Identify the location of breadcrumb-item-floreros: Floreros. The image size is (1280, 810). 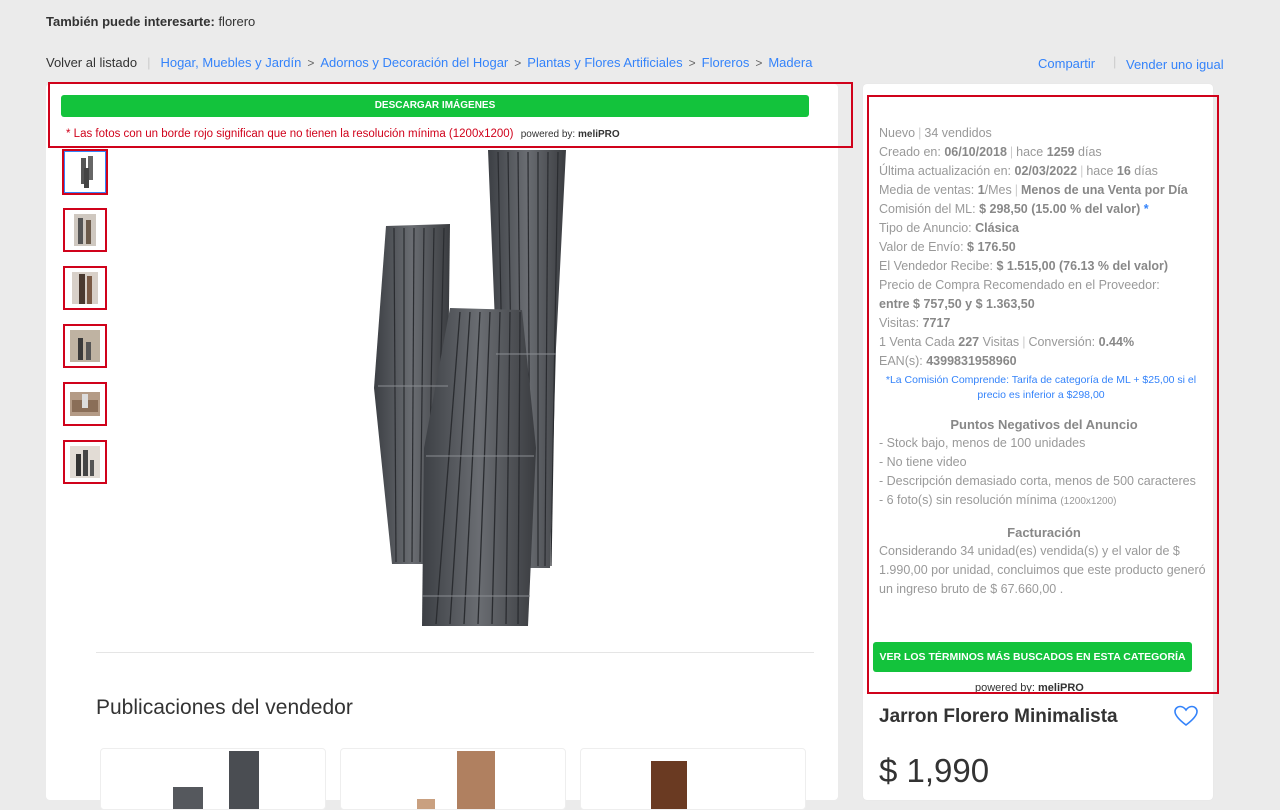
(726, 62).